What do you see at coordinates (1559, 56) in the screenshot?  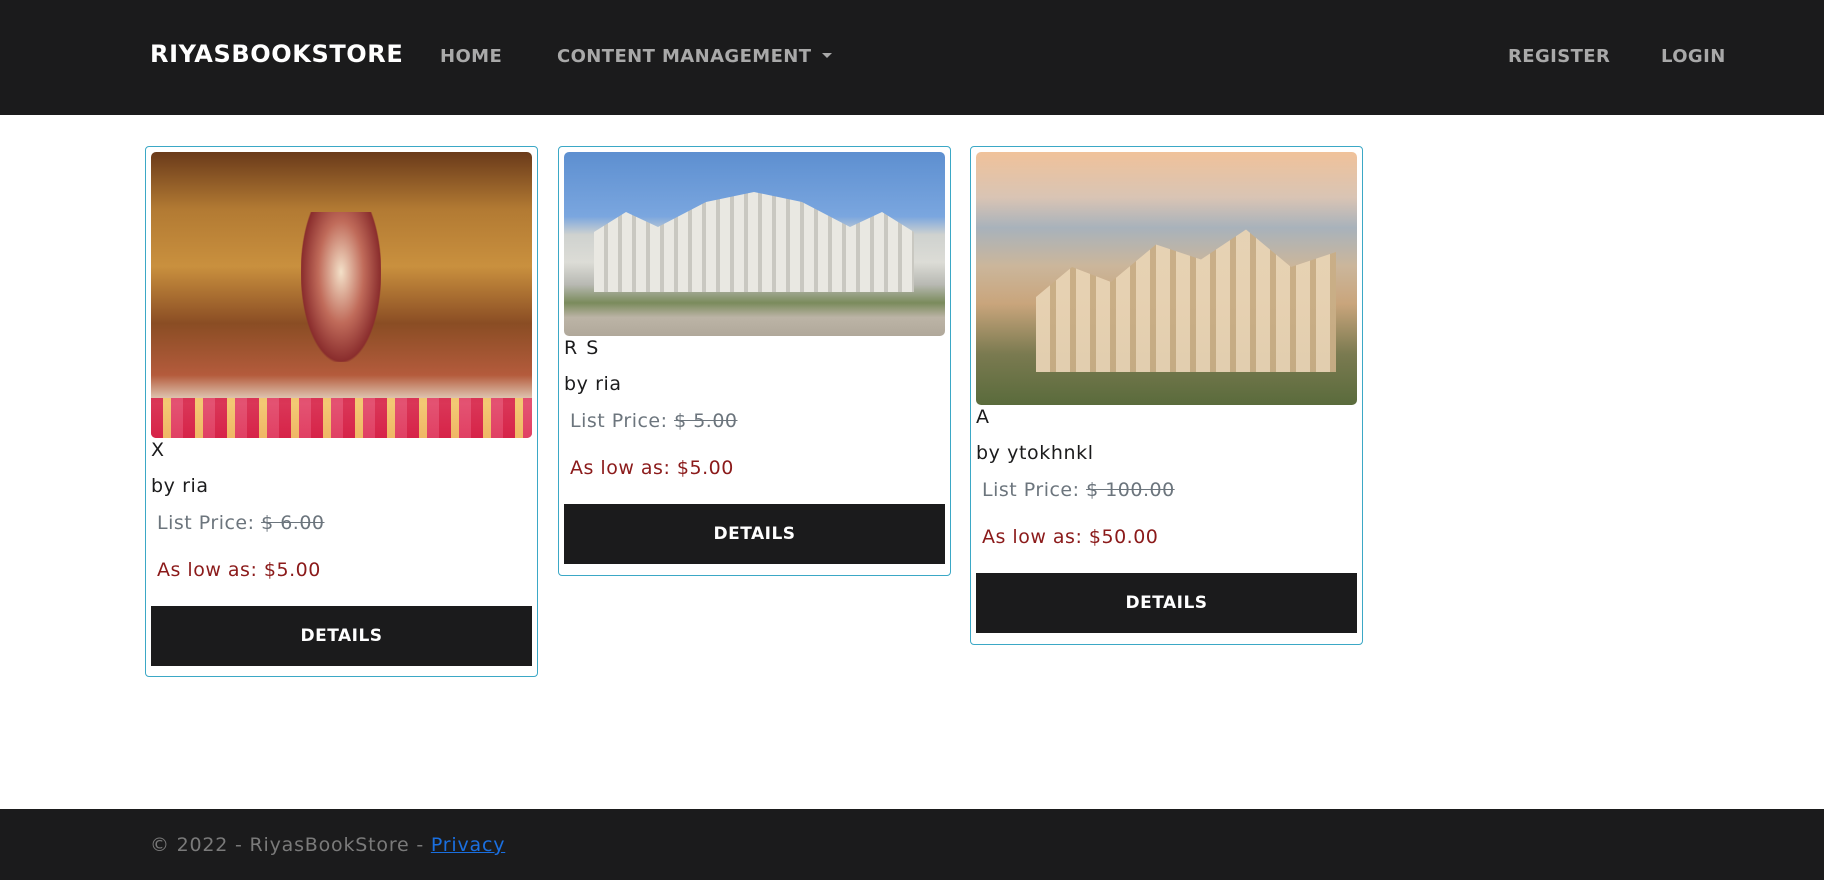 I see `nav-register-link: REGISTER` at bounding box center [1559, 56].